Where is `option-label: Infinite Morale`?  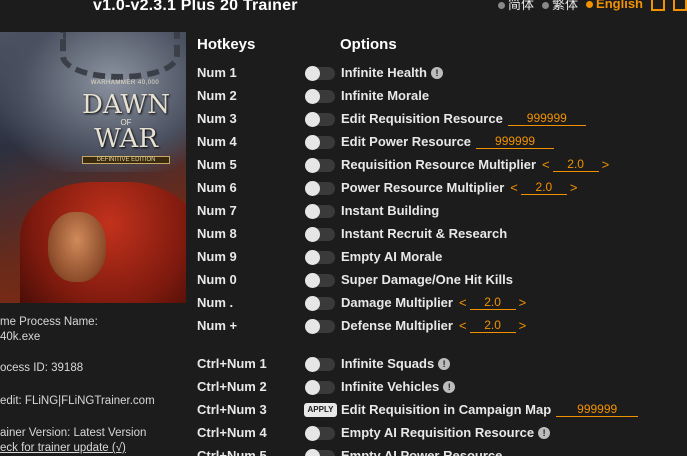 option-label: Infinite Morale is located at coordinates (385, 95).